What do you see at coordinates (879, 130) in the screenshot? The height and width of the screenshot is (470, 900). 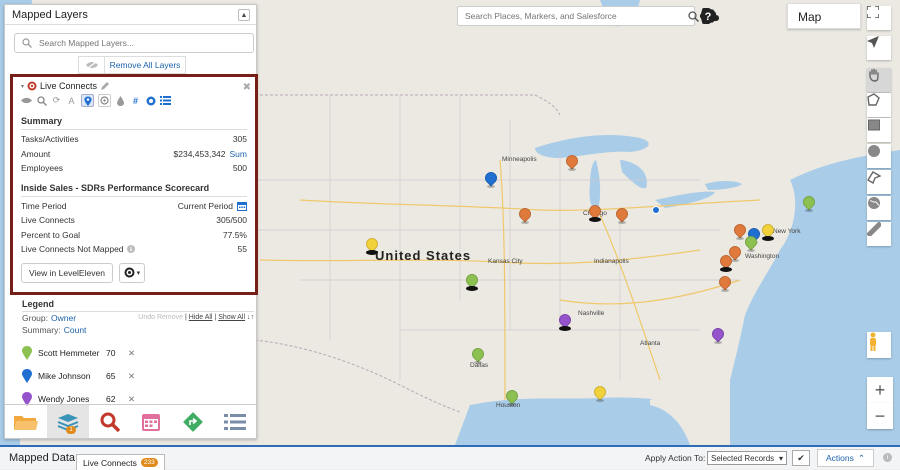 I see `draw-rectangle-icon` at bounding box center [879, 130].